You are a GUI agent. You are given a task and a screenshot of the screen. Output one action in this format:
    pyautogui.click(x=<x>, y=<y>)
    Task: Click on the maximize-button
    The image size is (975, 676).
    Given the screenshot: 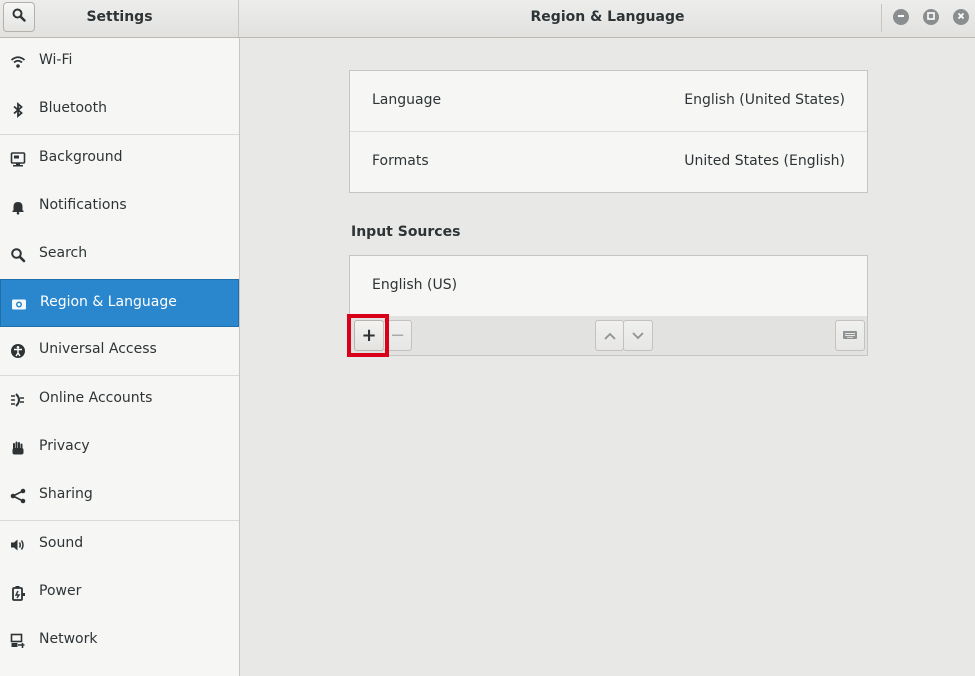 What is the action you would take?
    pyautogui.click(x=931, y=17)
    